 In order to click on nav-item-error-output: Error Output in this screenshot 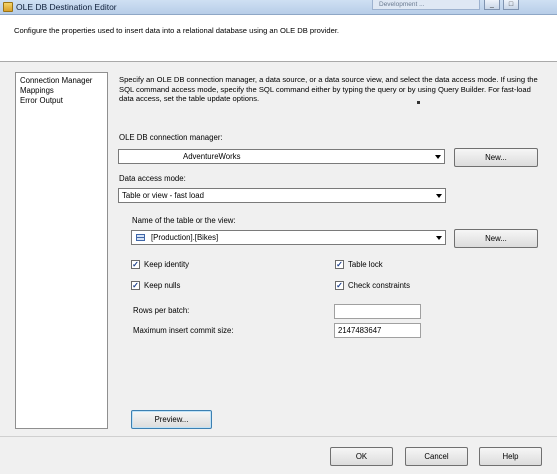, I will do `click(41, 100)`.